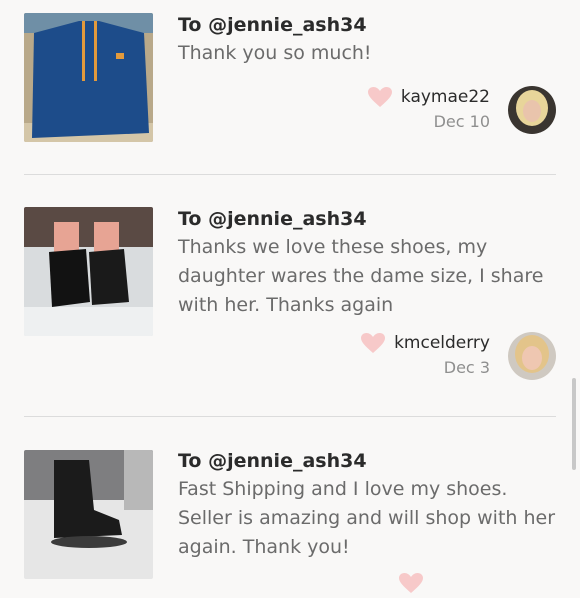 This screenshot has height=598, width=580. I want to click on review-date: Dec 3, so click(466, 367).